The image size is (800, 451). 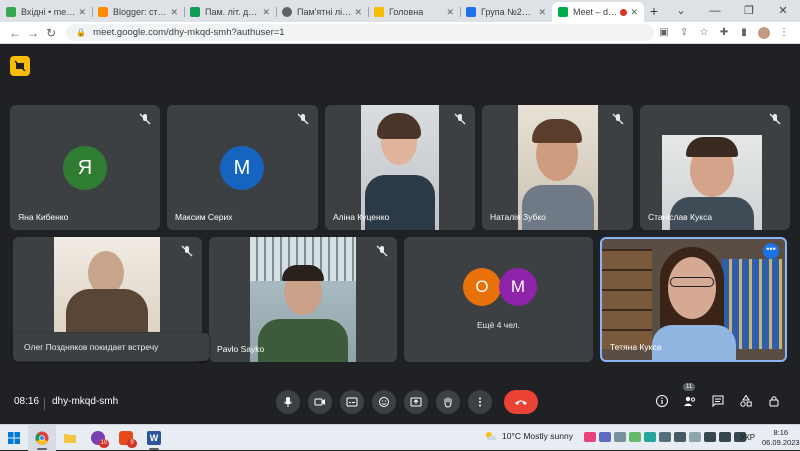 I want to click on avatar: Я, so click(x=85, y=168).